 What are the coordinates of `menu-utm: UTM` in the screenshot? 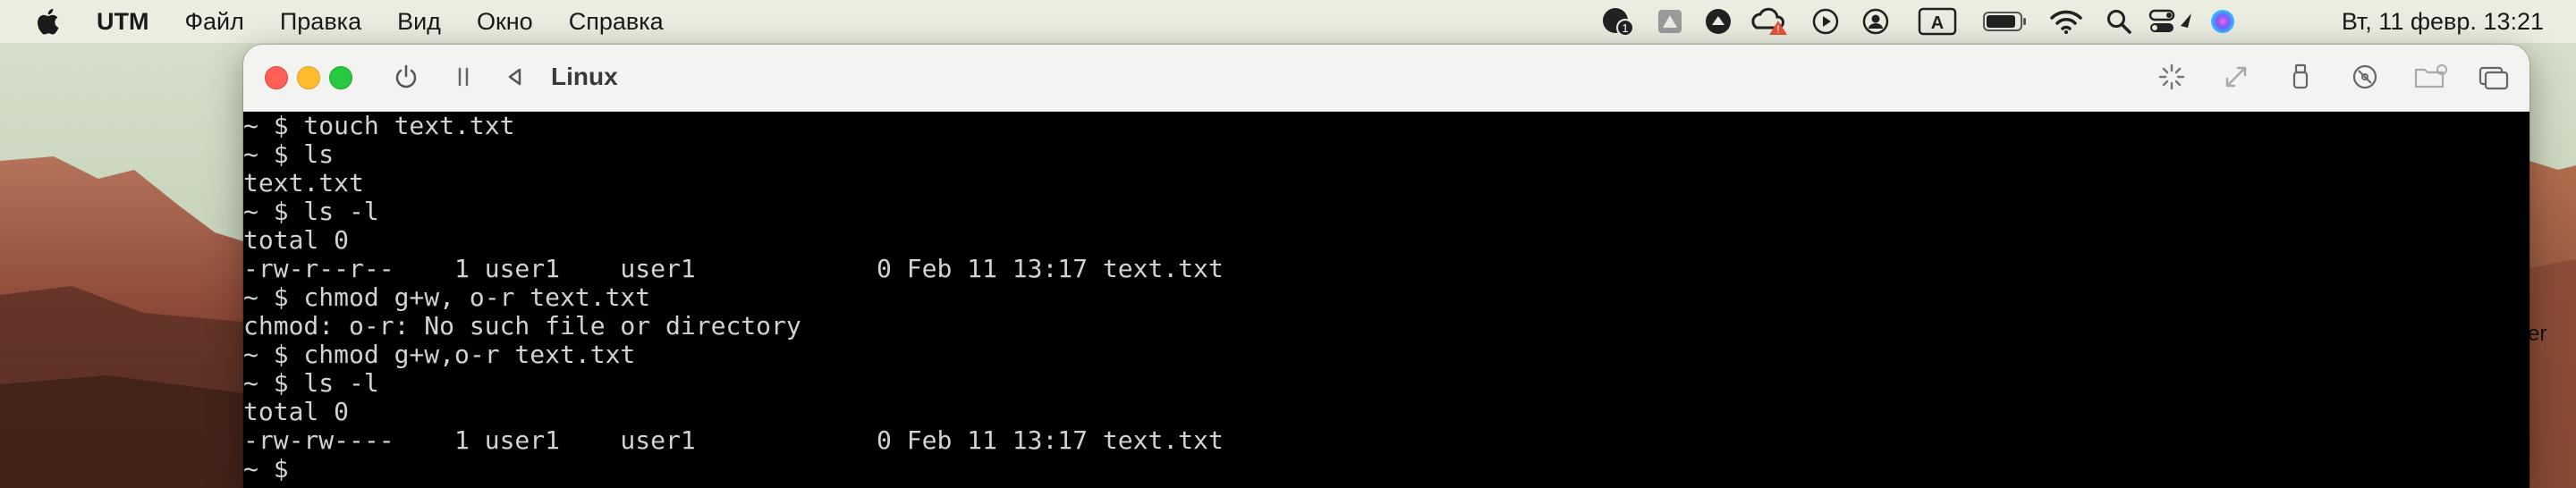 It's located at (122, 22).